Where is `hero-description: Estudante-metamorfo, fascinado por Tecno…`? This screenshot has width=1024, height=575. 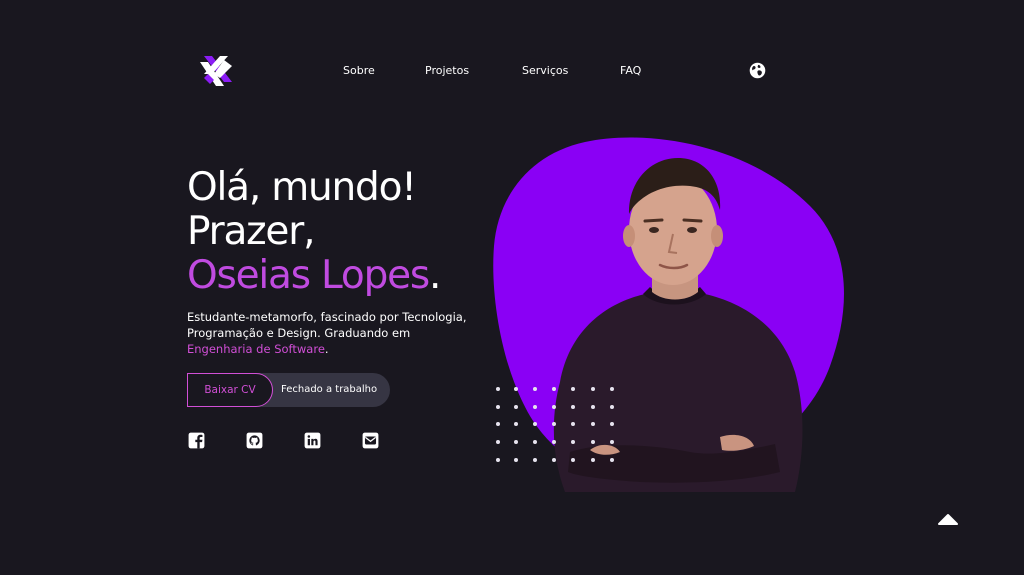
hero-description: Estudante-metamorfo, fascinado por Tecno… is located at coordinates (342, 333).